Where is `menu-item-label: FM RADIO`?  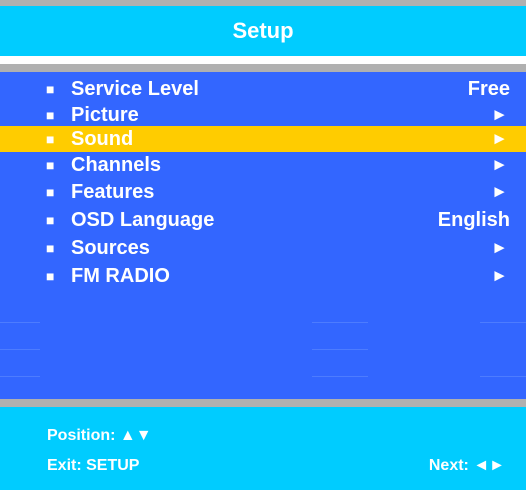
menu-item-label: FM RADIO is located at coordinates (120, 276).